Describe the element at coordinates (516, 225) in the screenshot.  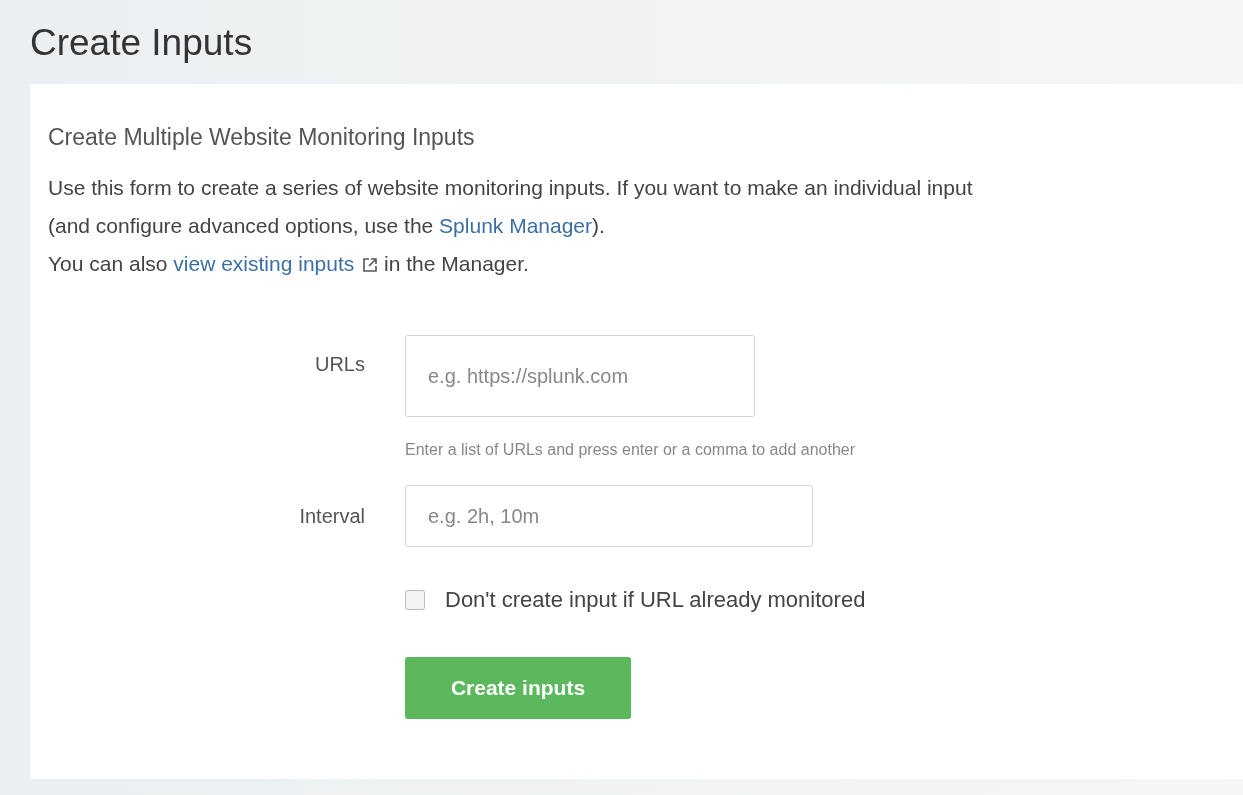
I see `link: Splunk Manager` at that location.